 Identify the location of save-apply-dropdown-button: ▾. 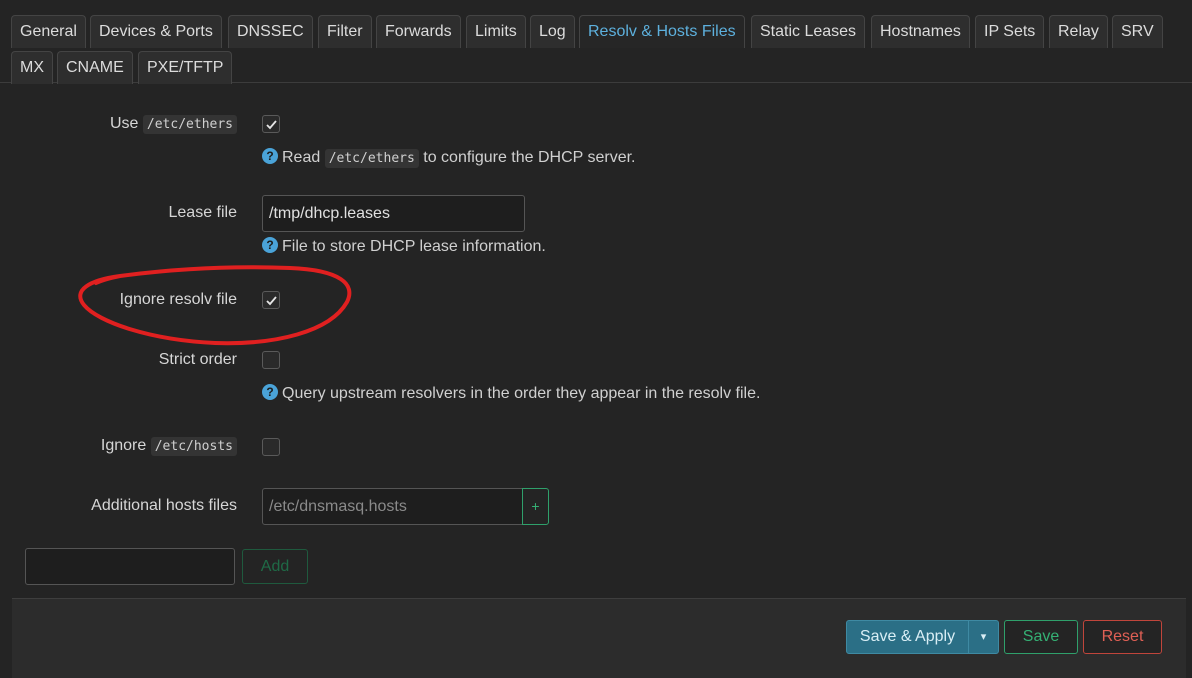
(983, 637).